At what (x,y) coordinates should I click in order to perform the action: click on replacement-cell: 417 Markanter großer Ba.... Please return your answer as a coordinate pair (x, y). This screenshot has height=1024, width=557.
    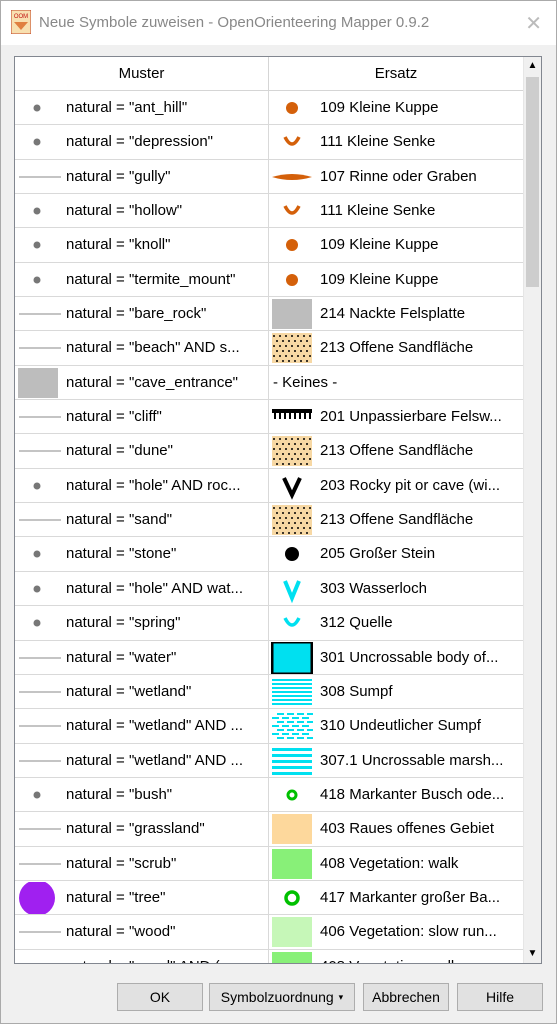
    Looking at the image, I should click on (396, 897).